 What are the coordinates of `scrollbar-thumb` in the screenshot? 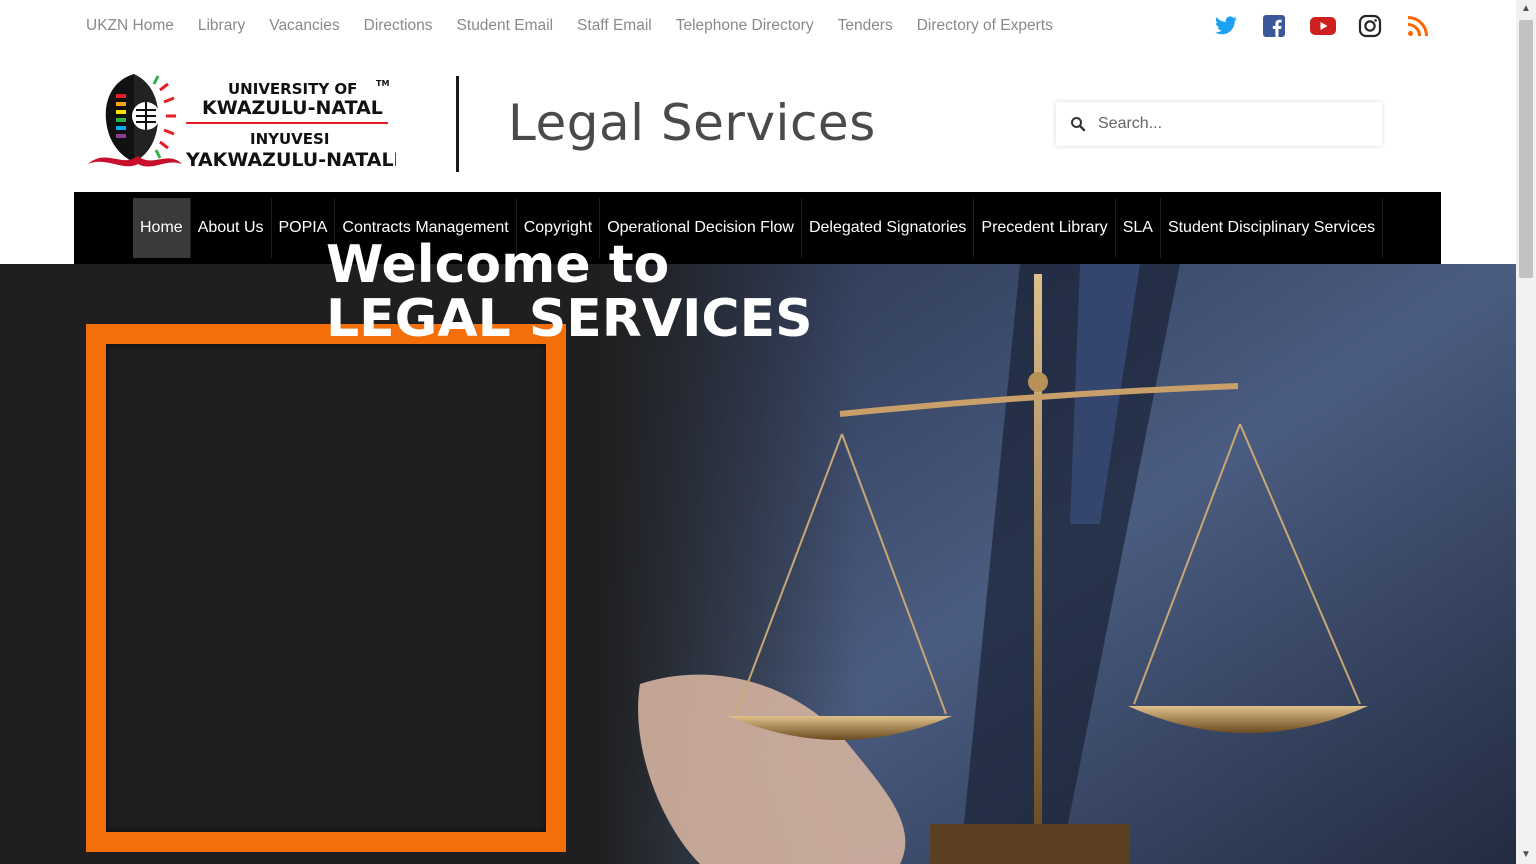 It's located at (1526, 149).